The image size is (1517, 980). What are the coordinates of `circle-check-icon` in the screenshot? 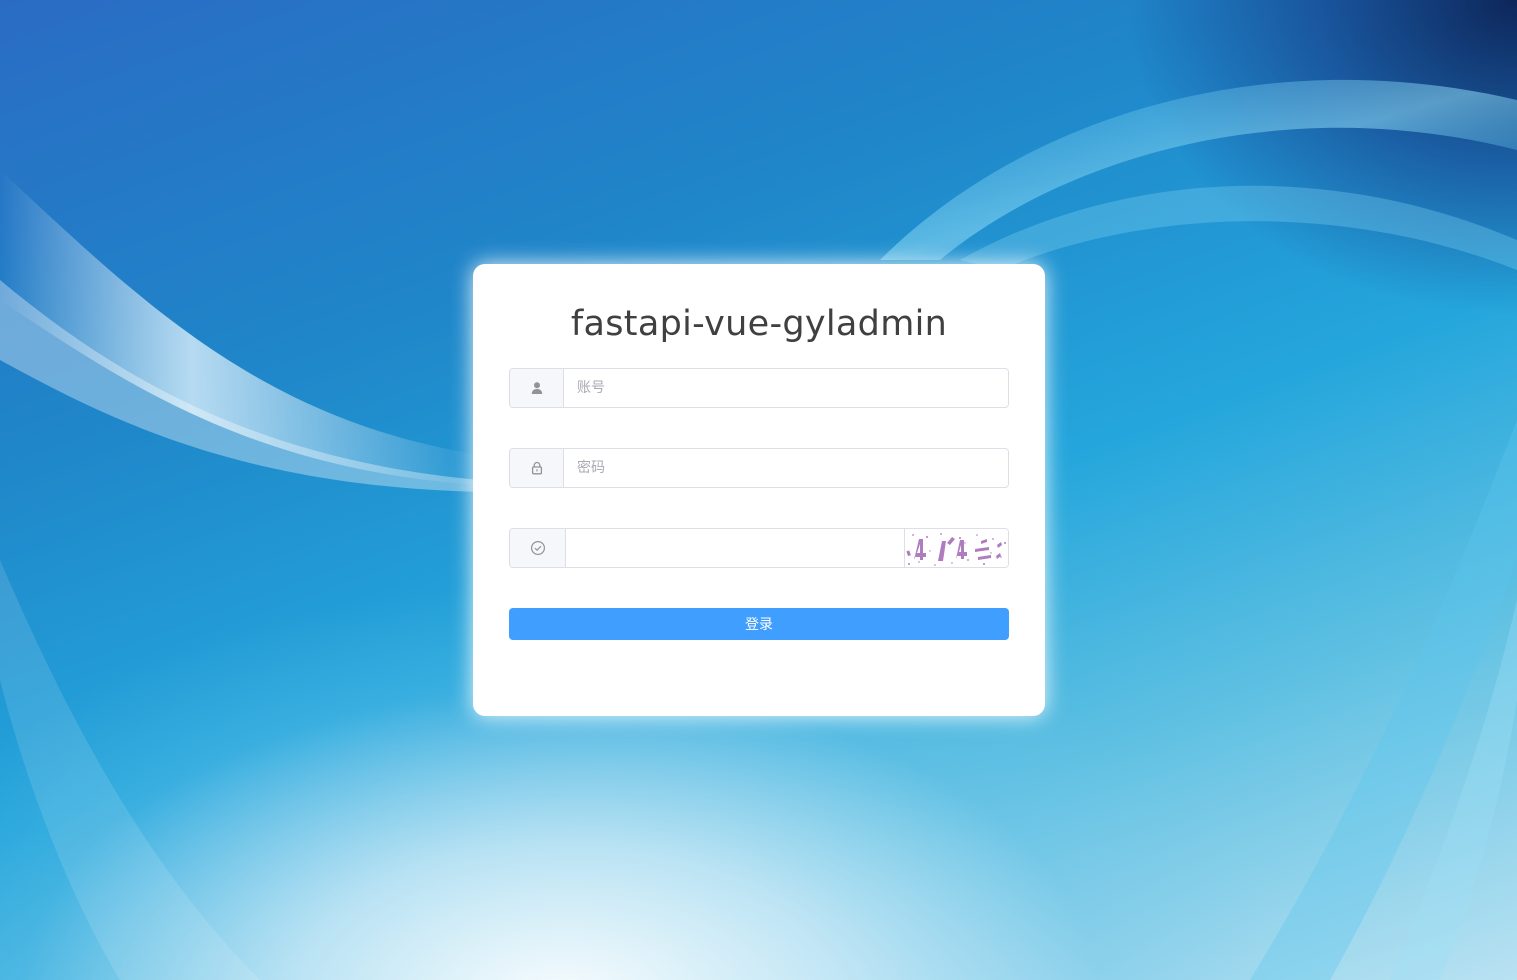 It's located at (537, 548).